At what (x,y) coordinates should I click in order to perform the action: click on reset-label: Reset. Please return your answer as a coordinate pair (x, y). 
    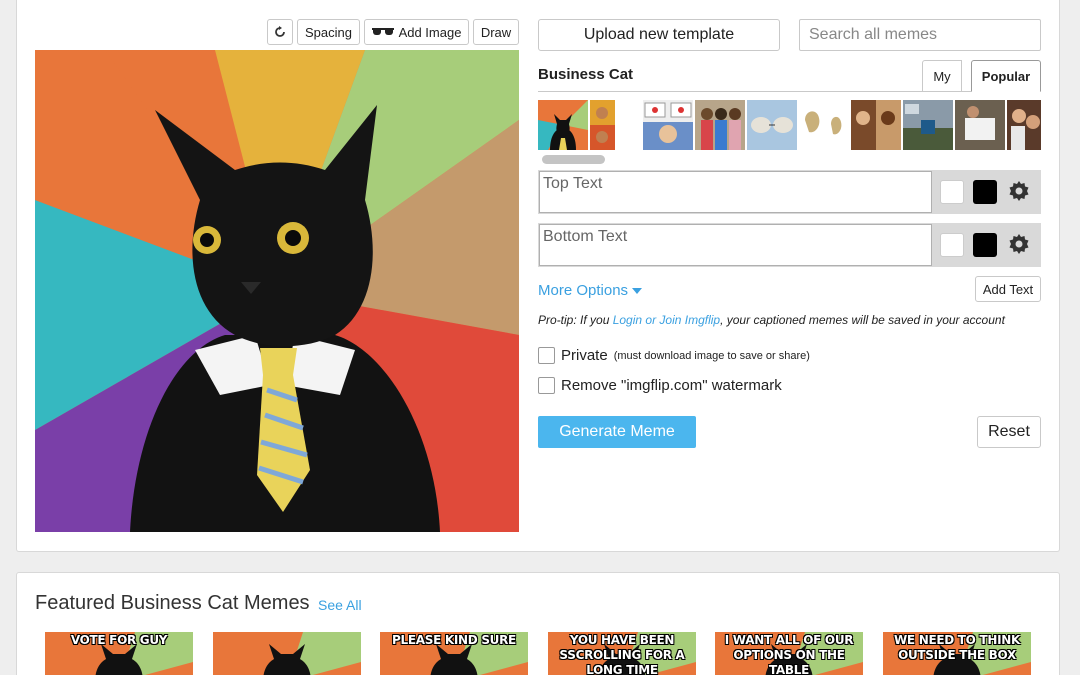
    Looking at the image, I should click on (1009, 431).